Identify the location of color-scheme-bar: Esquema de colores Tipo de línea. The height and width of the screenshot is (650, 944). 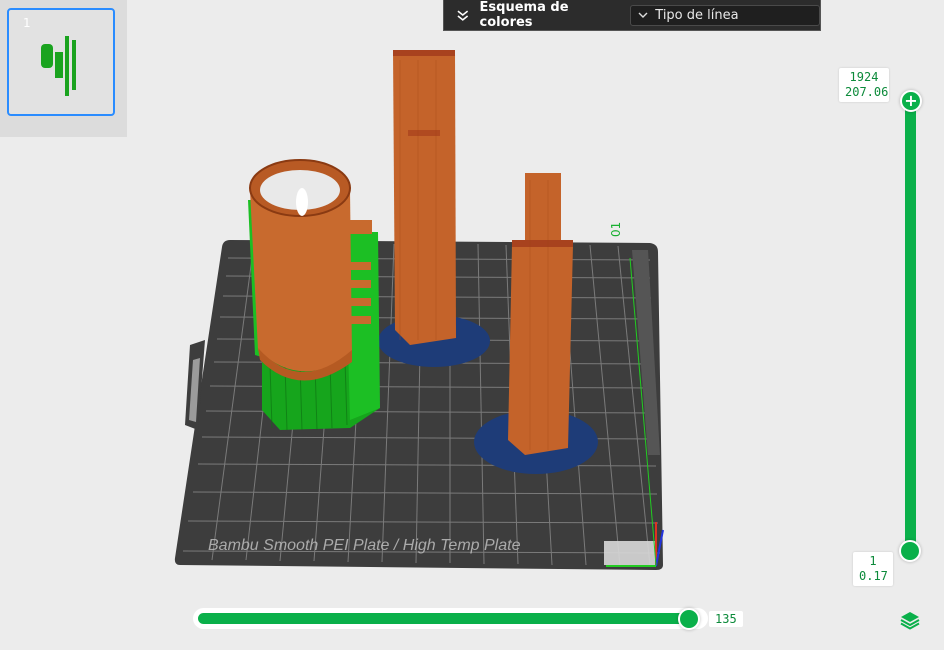
(632, 15).